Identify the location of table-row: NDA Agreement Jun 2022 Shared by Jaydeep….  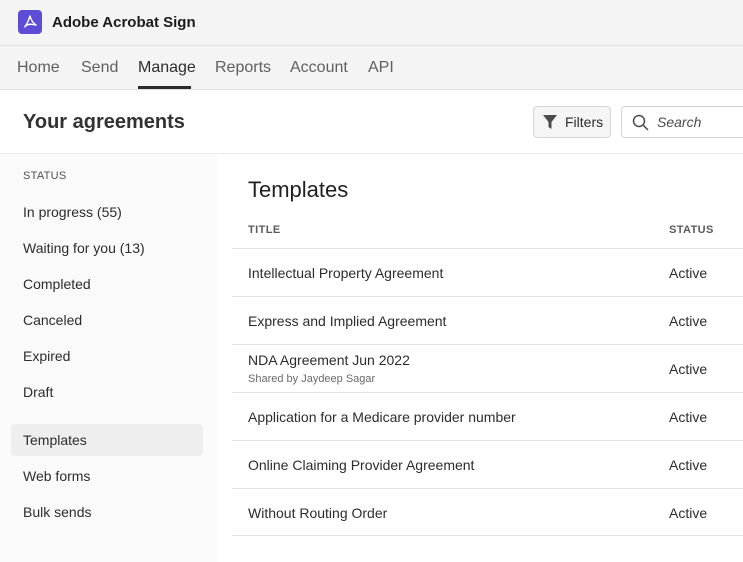
(487, 368).